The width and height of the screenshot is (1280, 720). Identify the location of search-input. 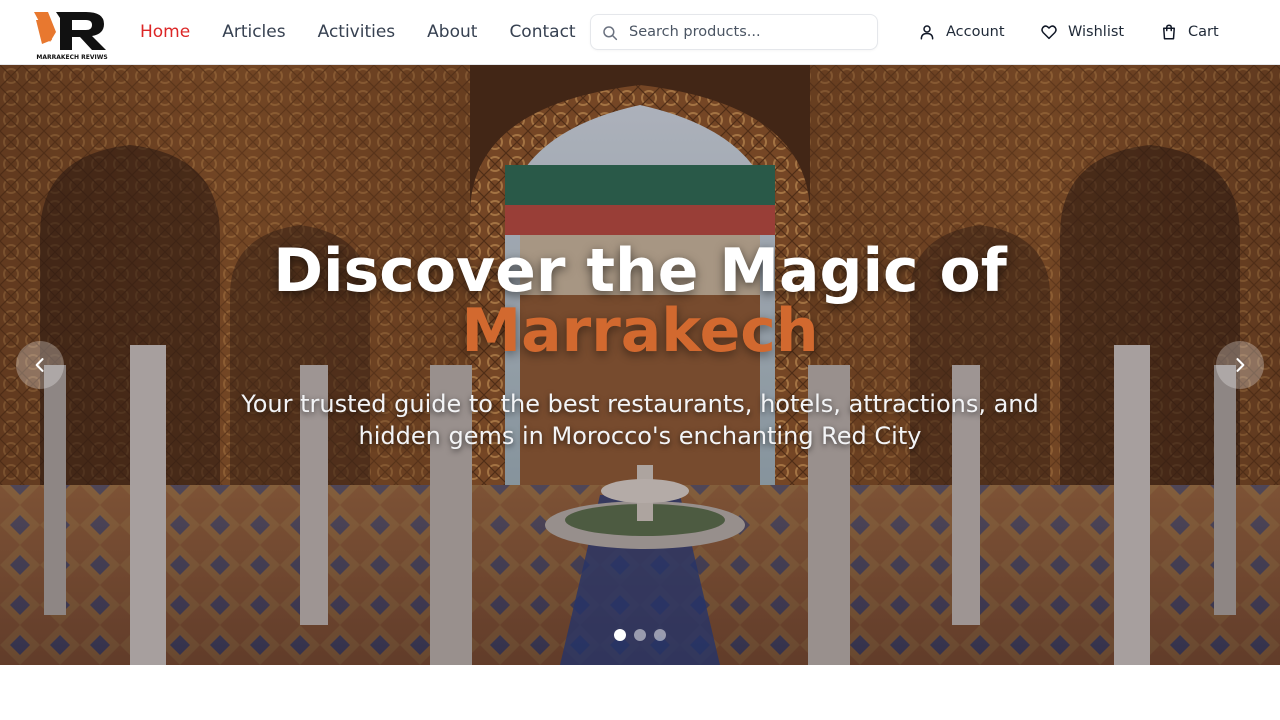
(749, 32).